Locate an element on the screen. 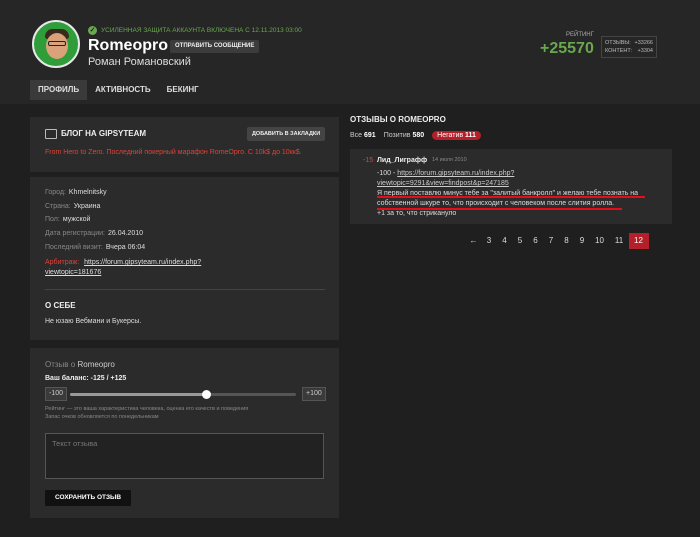  tab-profile: ПРОФИЛЬ is located at coordinates (59, 90).